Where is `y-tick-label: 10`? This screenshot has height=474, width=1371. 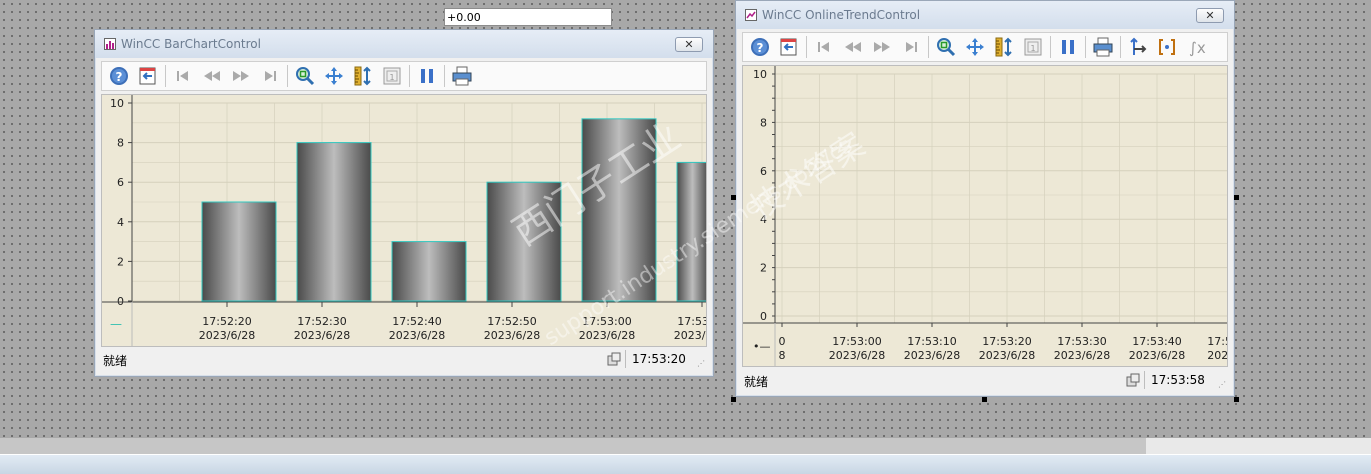 y-tick-label: 10 is located at coordinates (760, 74).